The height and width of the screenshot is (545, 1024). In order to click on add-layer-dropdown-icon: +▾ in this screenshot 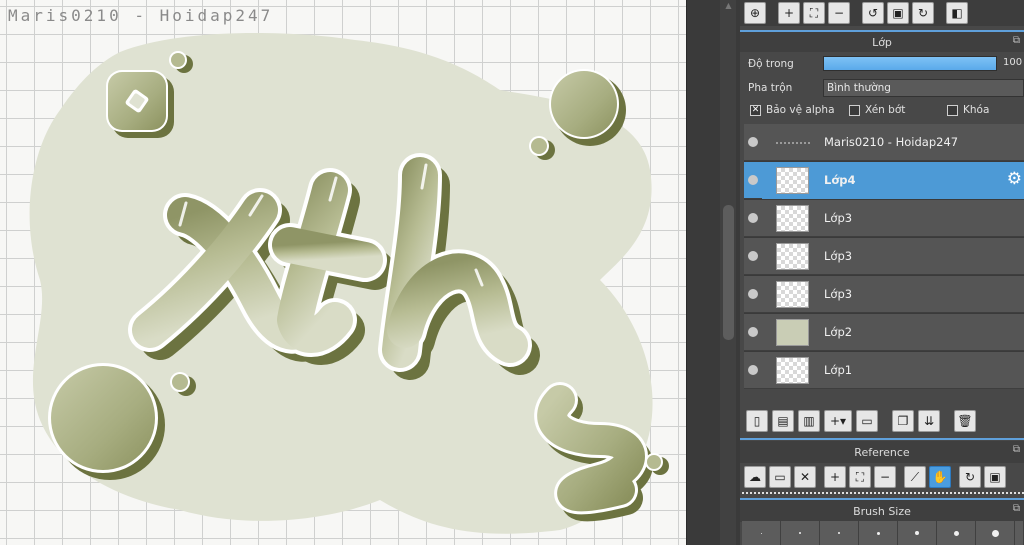, I will do `click(838, 421)`.